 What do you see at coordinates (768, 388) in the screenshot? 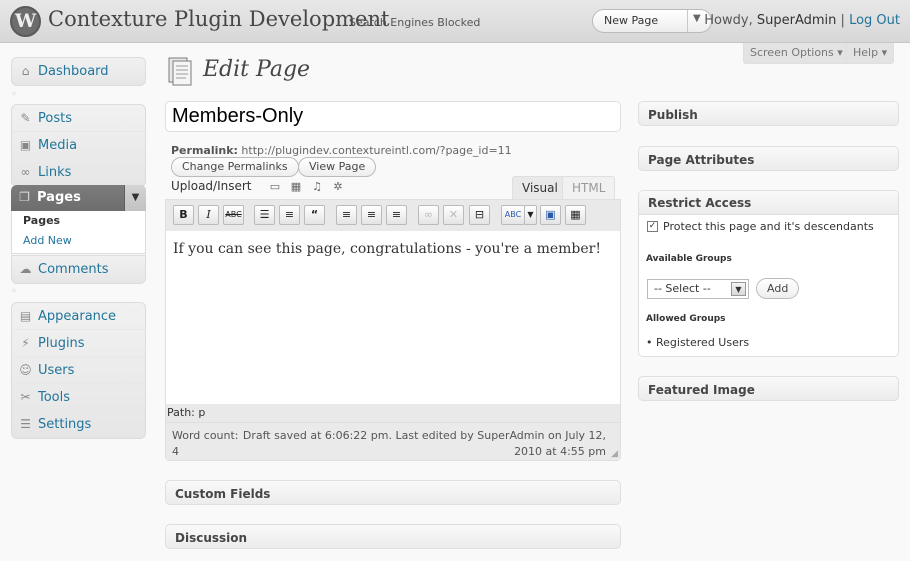
I see `featured-image-box: Featured Image` at bounding box center [768, 388].